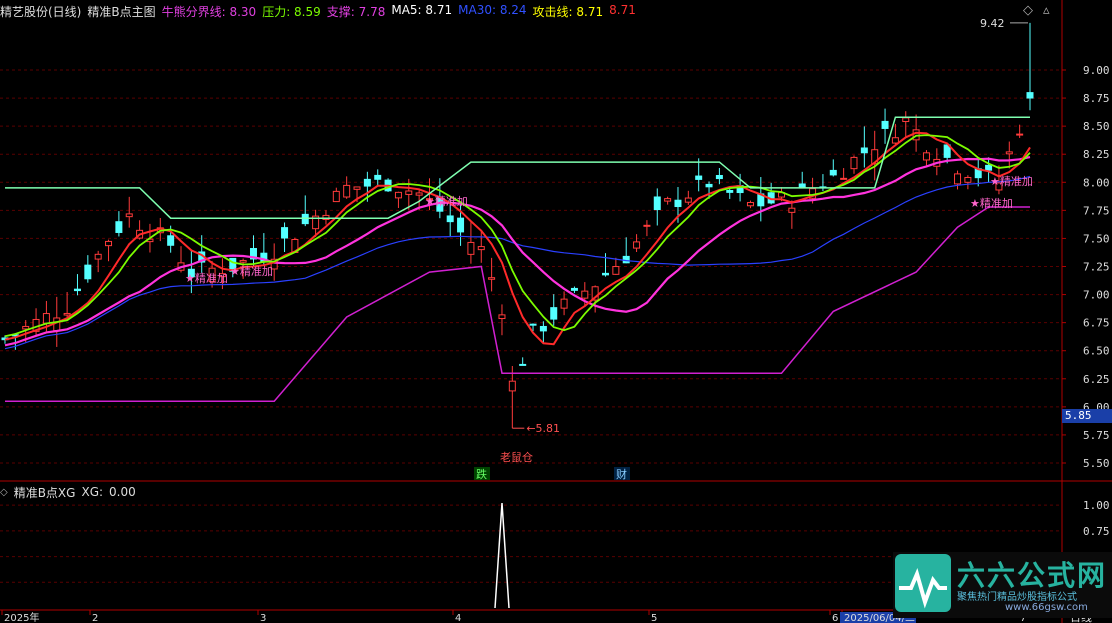 This screenshot has height=623, width=1112. What do you see at coordinates (1096, 98) in the screenshot?
I see `price-tick-label: 8.75` at bounding box center [1096, 98].